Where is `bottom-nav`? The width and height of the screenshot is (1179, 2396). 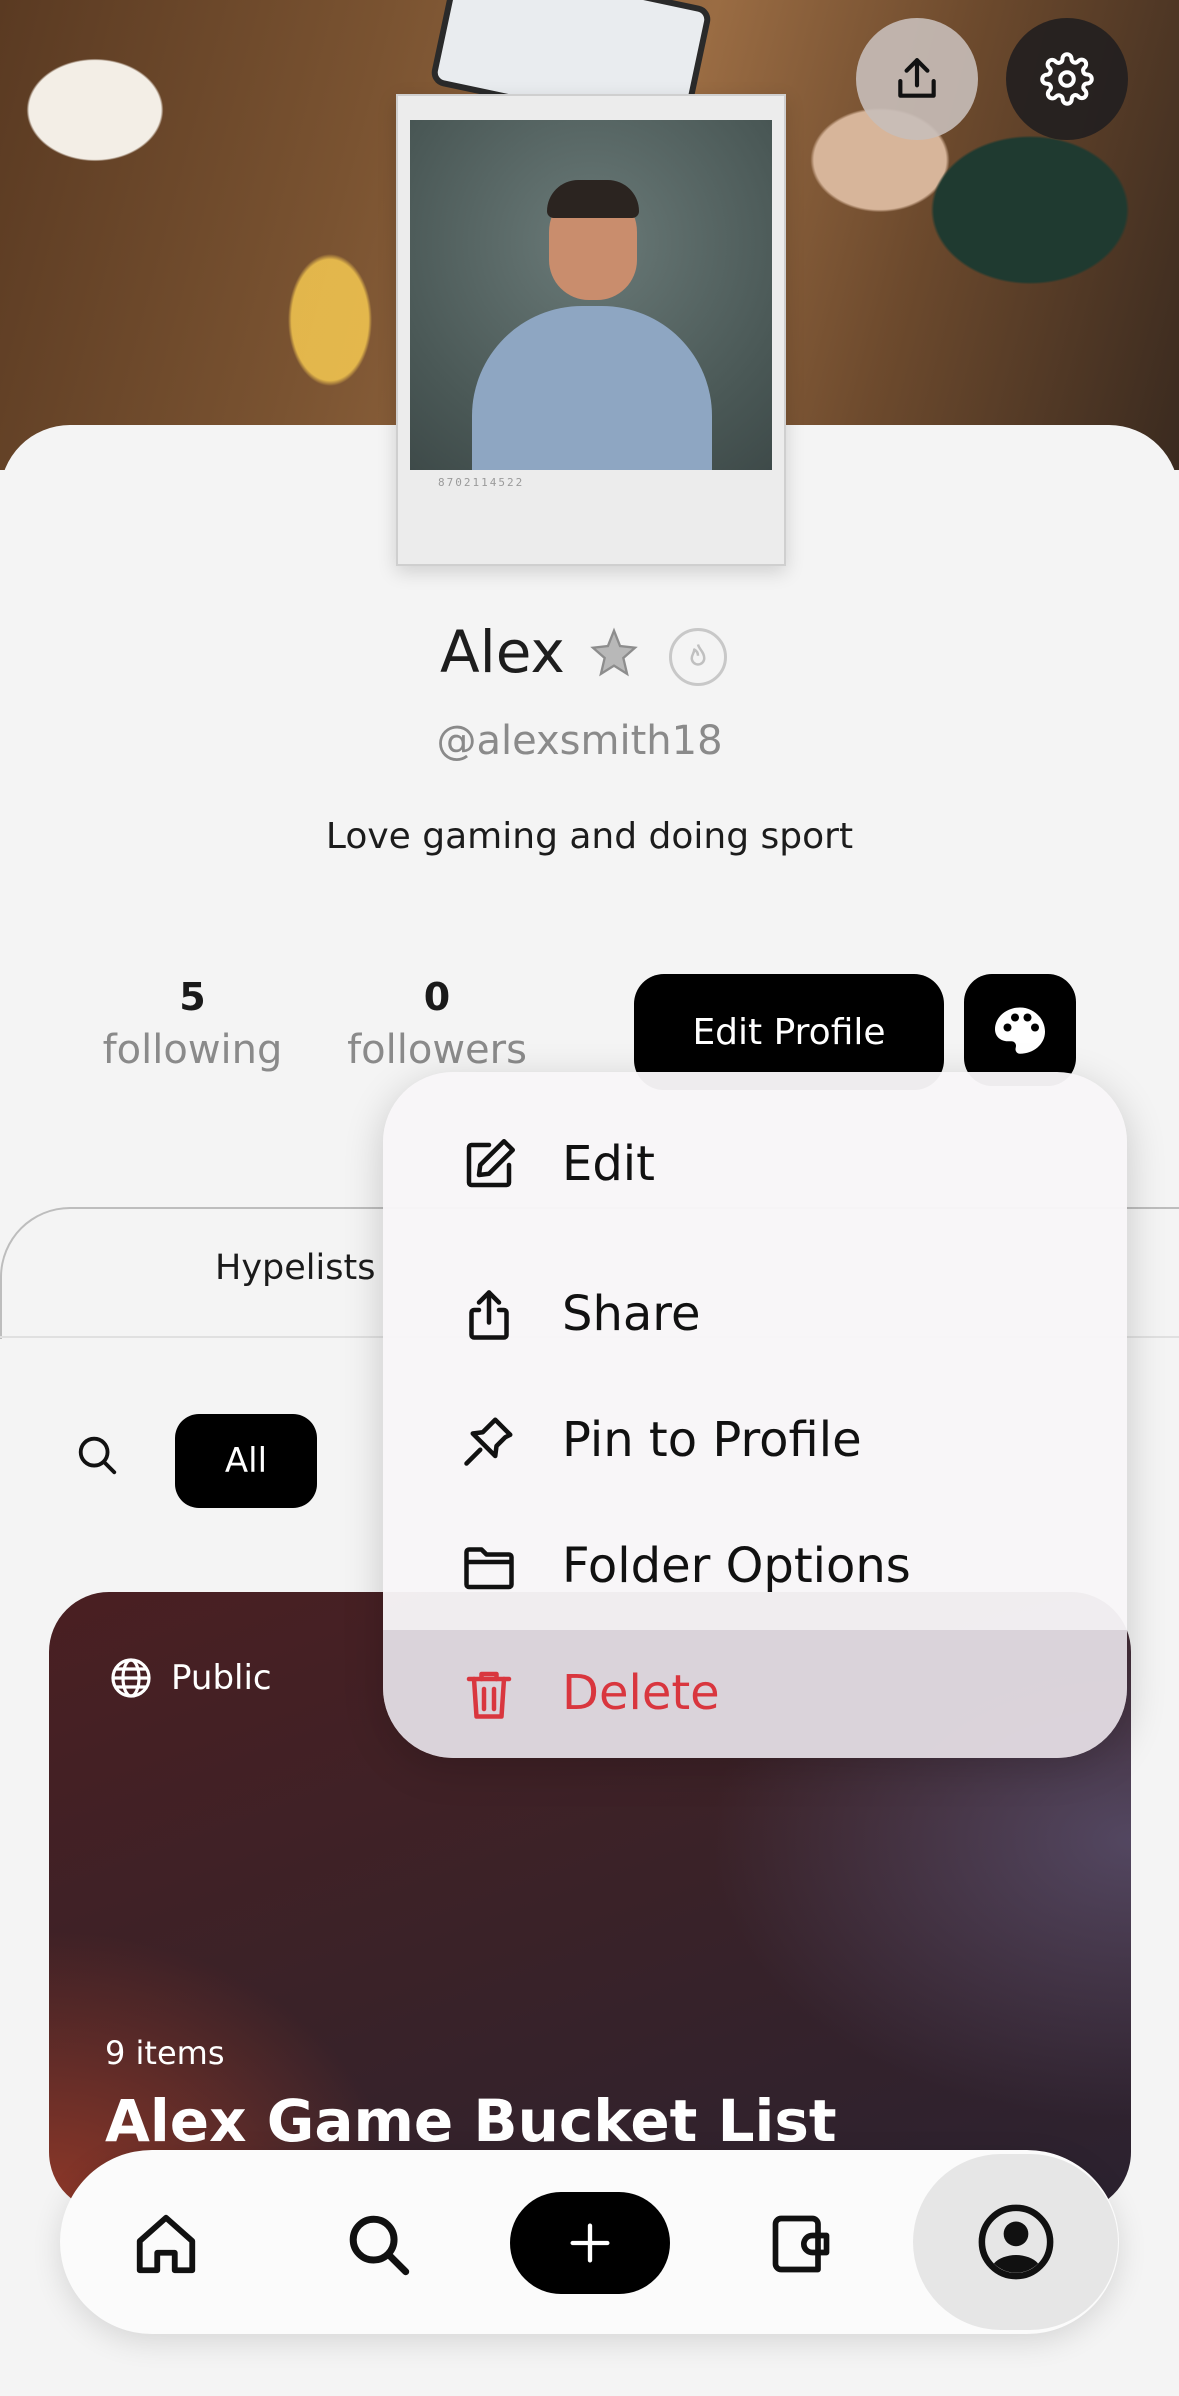
bottom-nav is located at coordinates (589, 2242).